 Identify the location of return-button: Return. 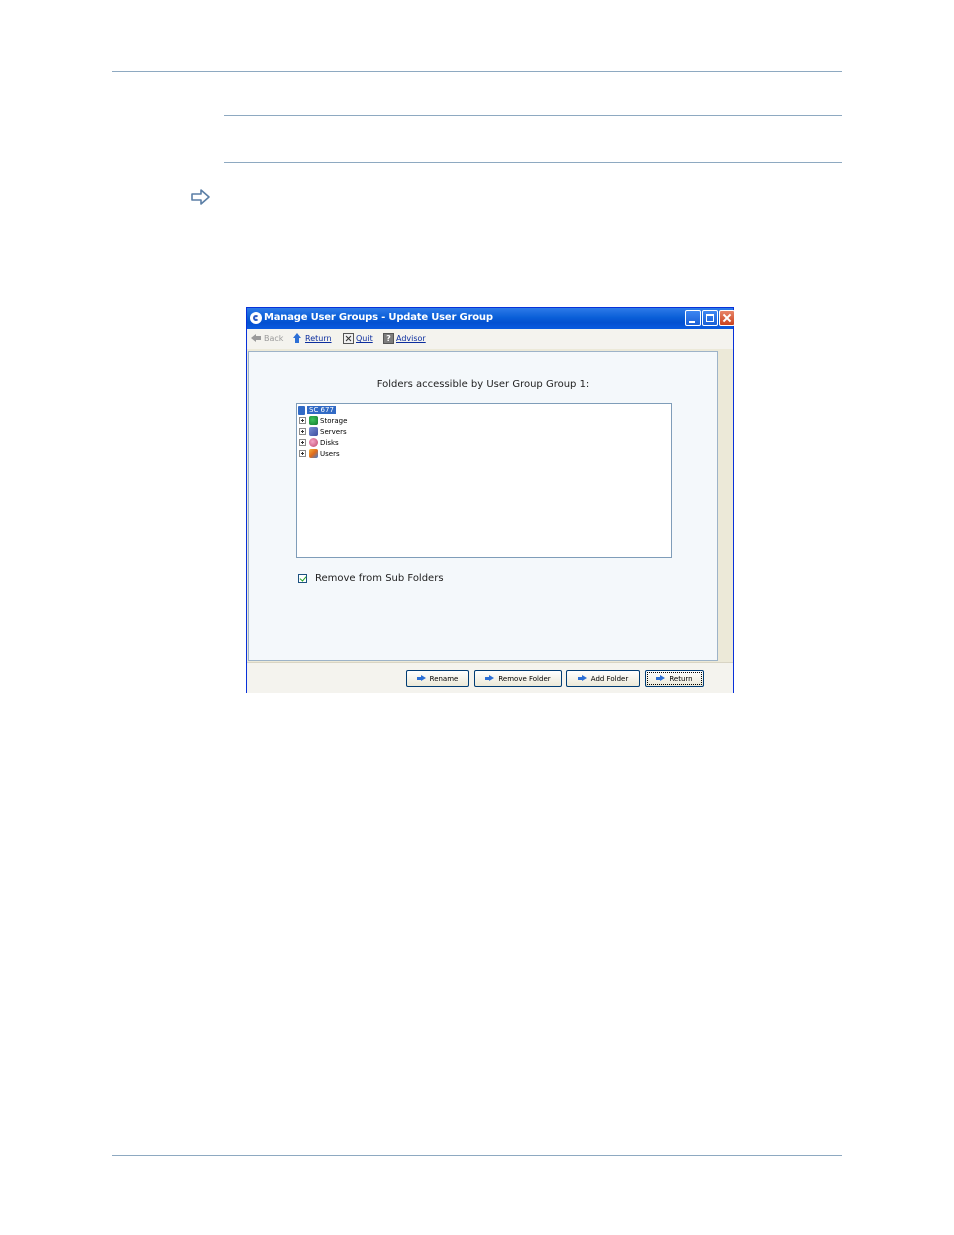
(674, 678).